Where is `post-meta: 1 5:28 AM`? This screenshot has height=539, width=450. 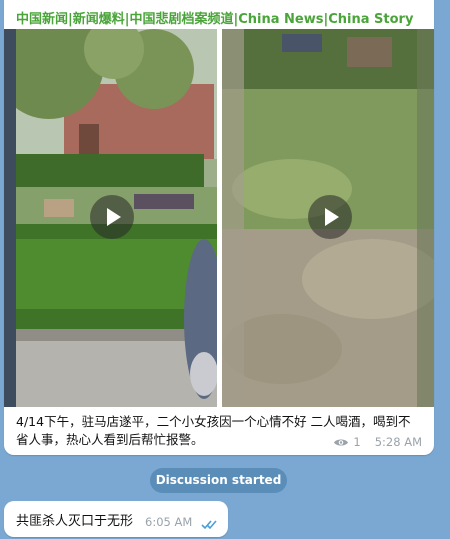
post-meta: 1 5:28 AM is located at coordinates (377, 442).